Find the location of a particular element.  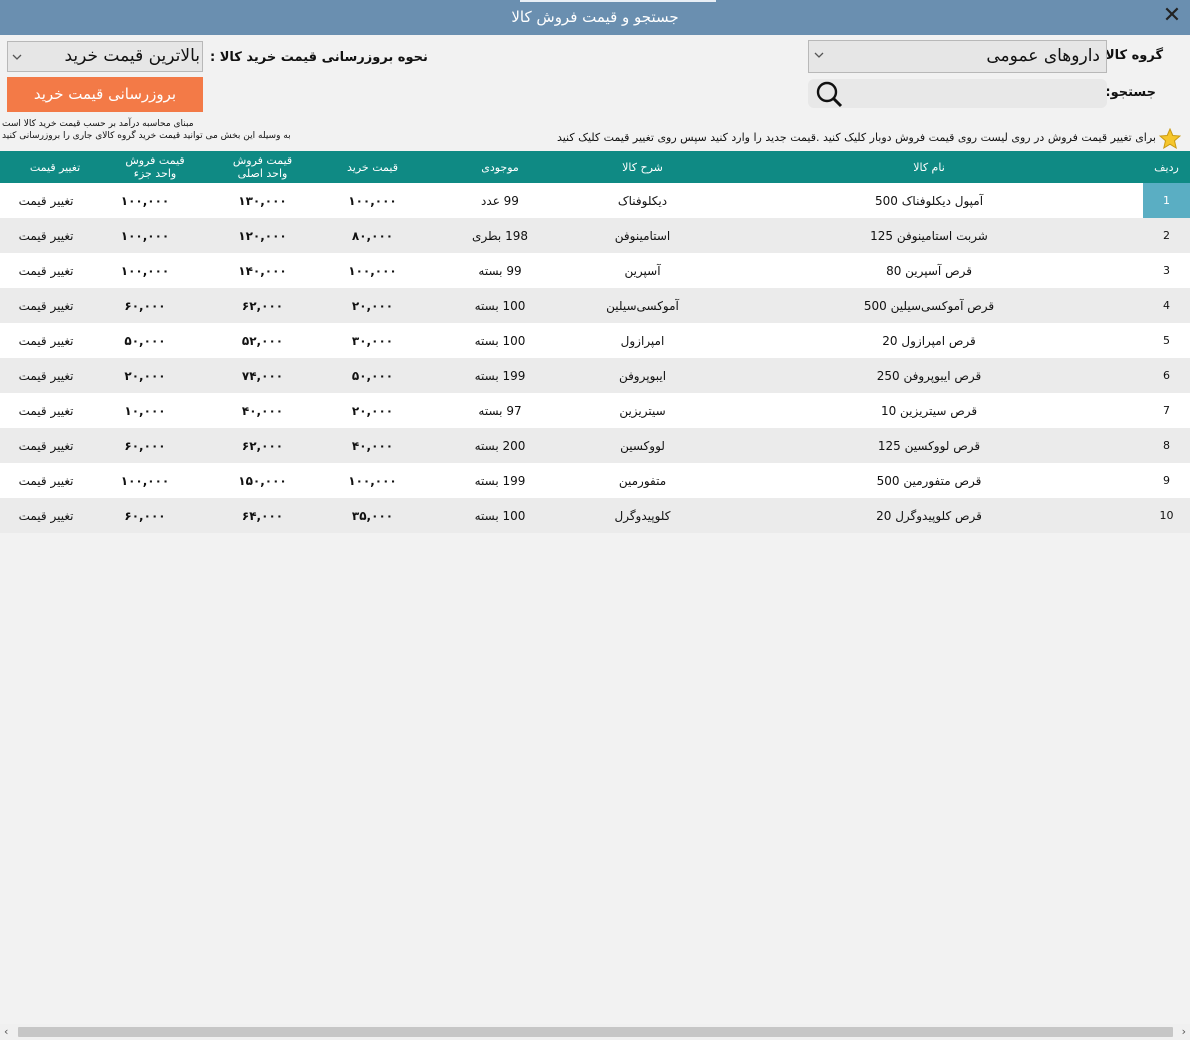

cell-stock: 99 بسته is located at coordinates (500, 270).